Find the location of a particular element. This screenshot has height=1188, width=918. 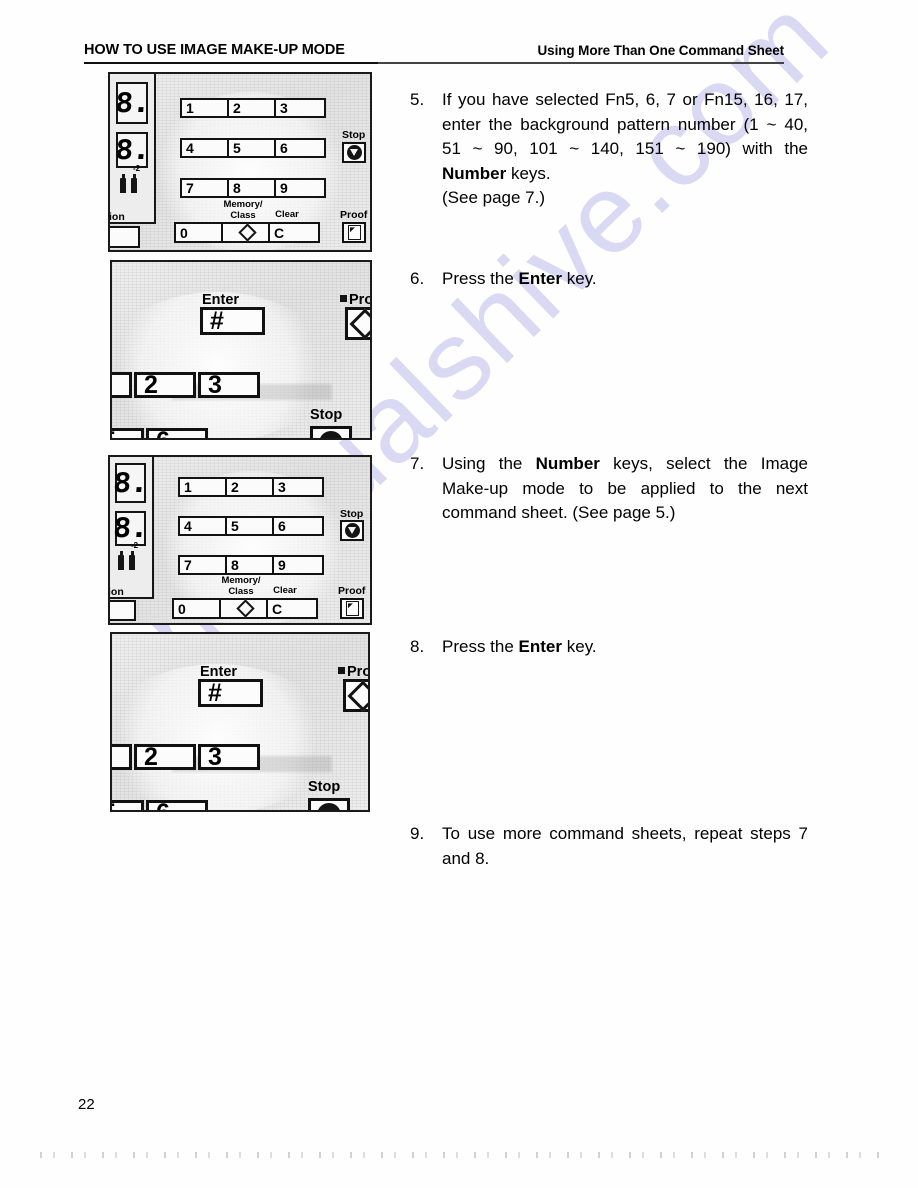

toner-indicator-icon-2: -2 is located at coordinates (133, 556).